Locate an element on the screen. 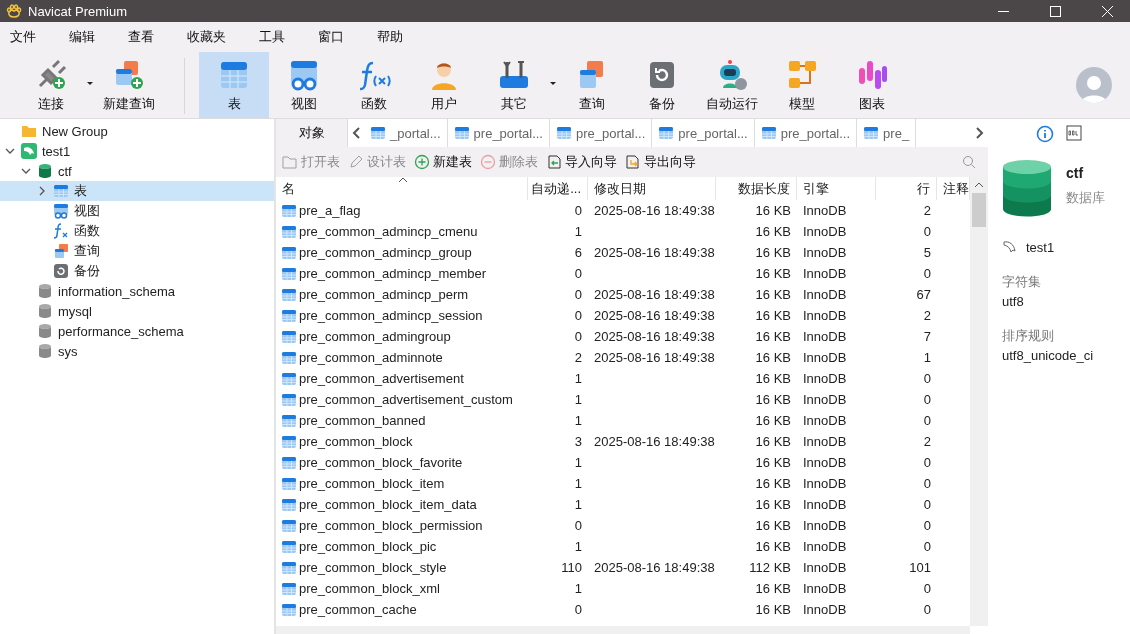 The height and width of the screenshot is (634, 1130). backup-icon is located at coordinates (61, 271).